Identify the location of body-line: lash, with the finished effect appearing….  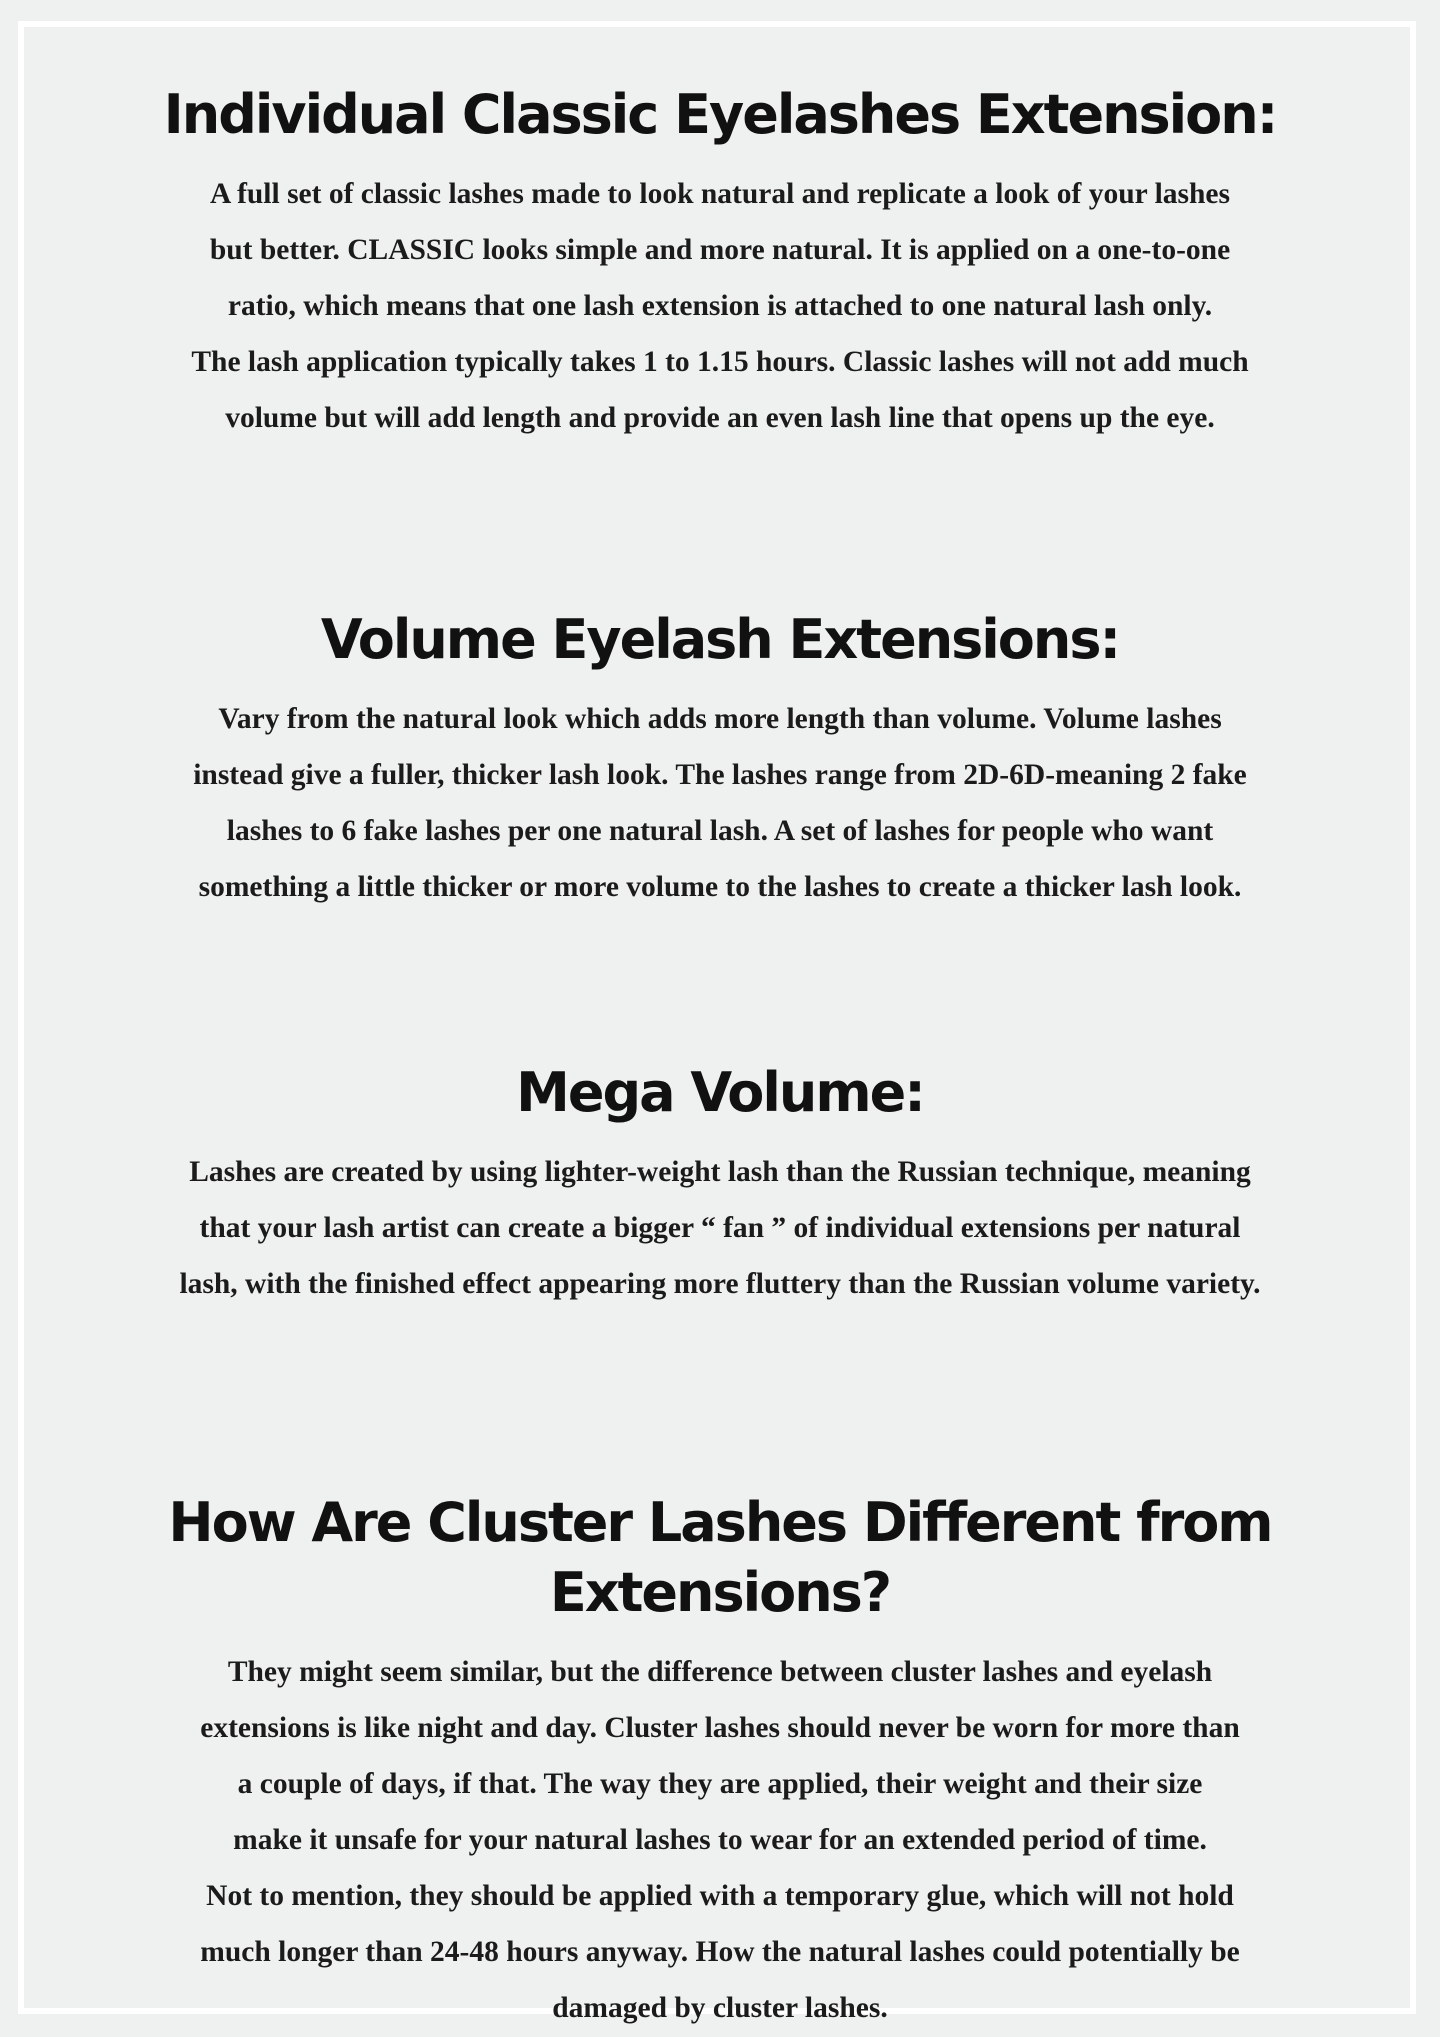
(720, 1284).